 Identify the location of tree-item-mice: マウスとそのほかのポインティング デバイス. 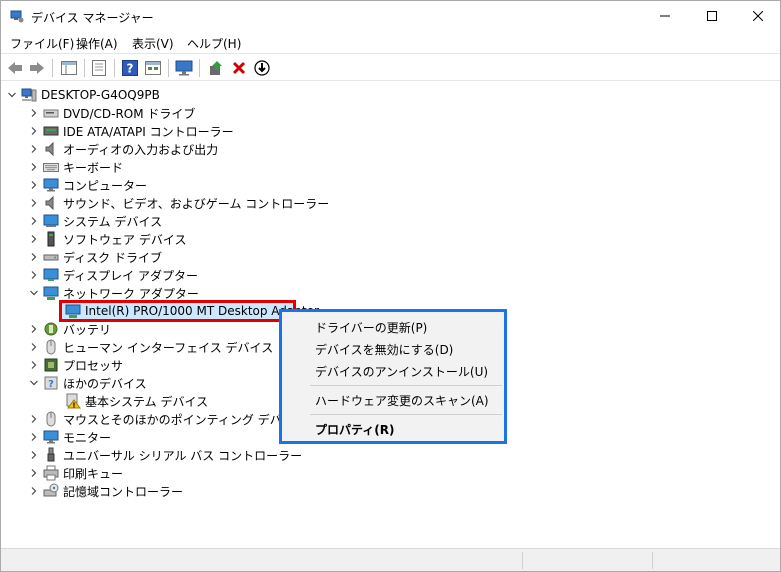
(167, 419).